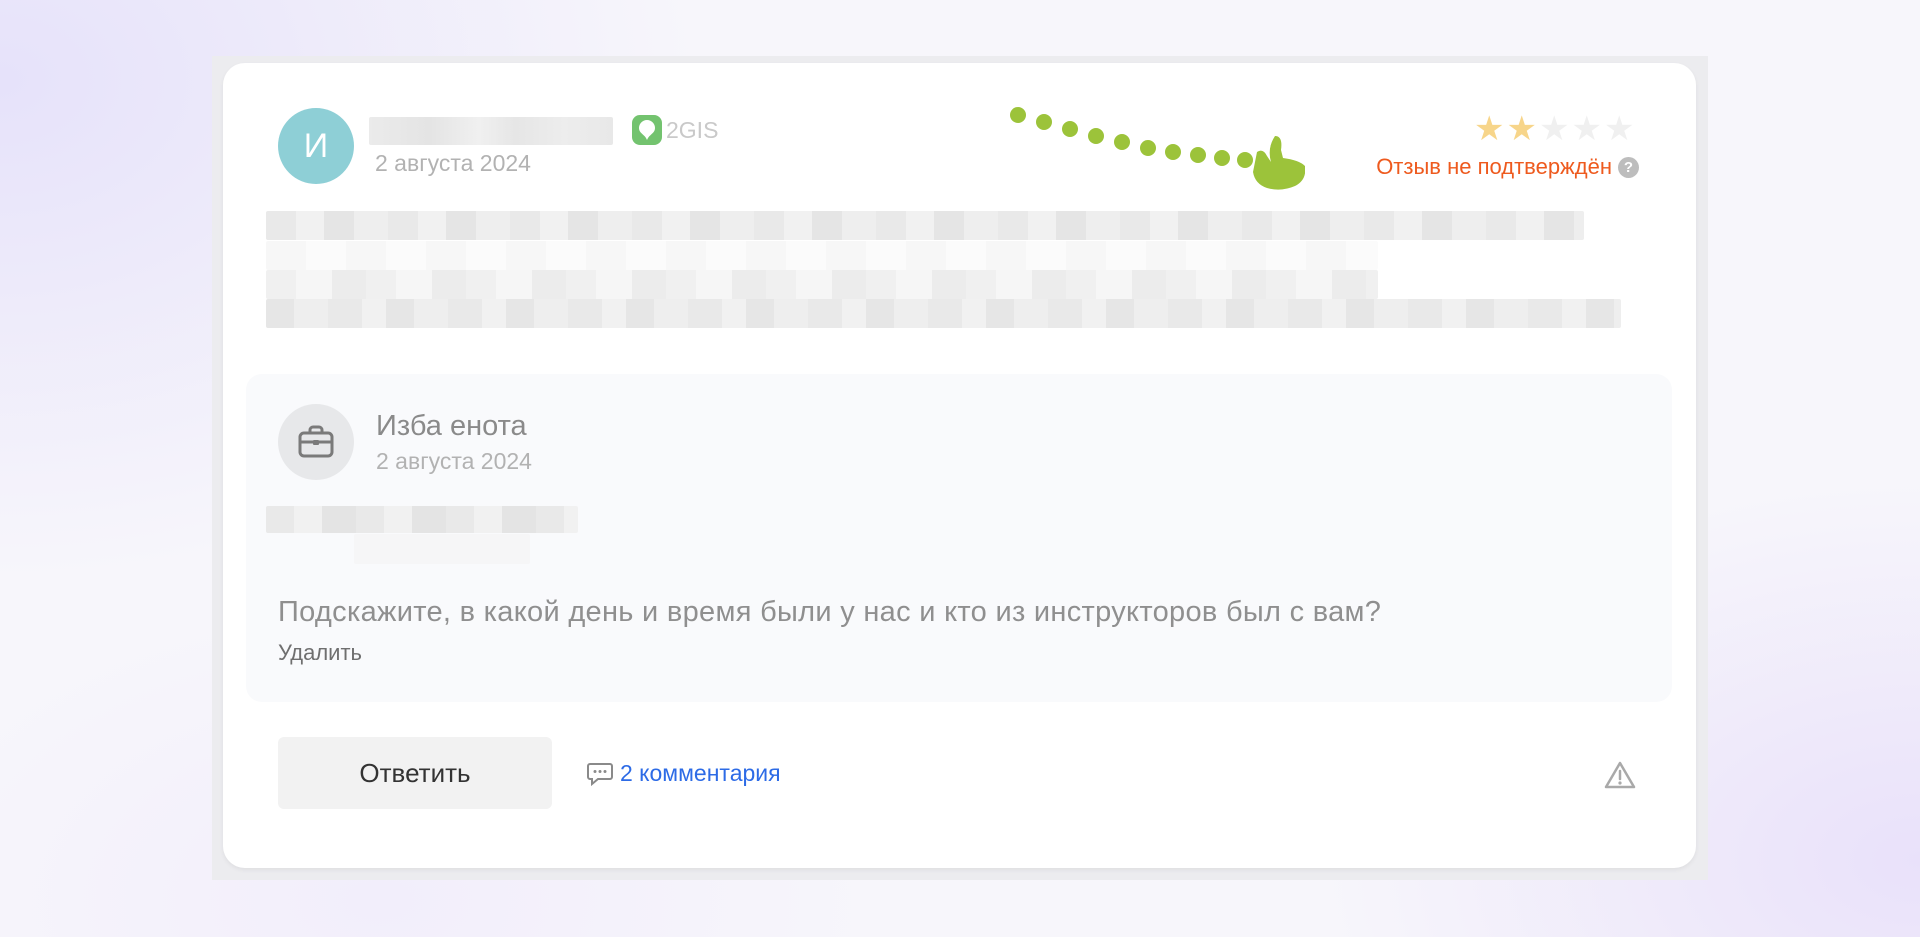  I want to click on rating-stars: ★ ★ ★ ★ ★, so click(1554, 129).